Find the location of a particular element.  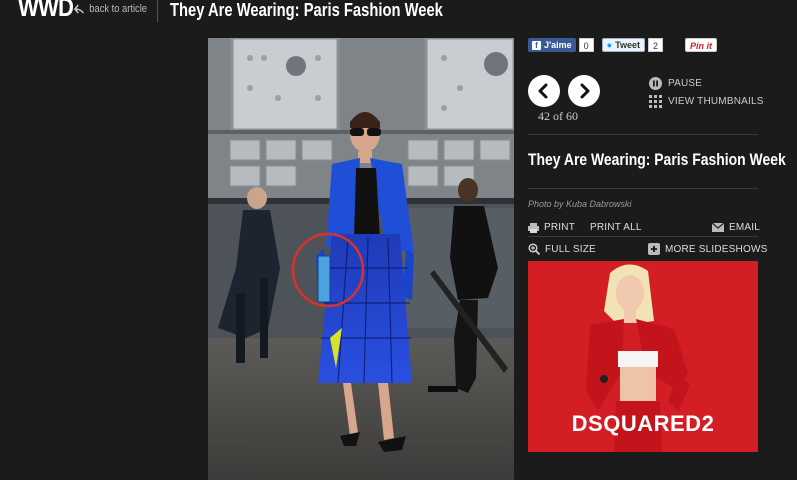

wwd-logo: WWD is located at coordinates (46, 11).